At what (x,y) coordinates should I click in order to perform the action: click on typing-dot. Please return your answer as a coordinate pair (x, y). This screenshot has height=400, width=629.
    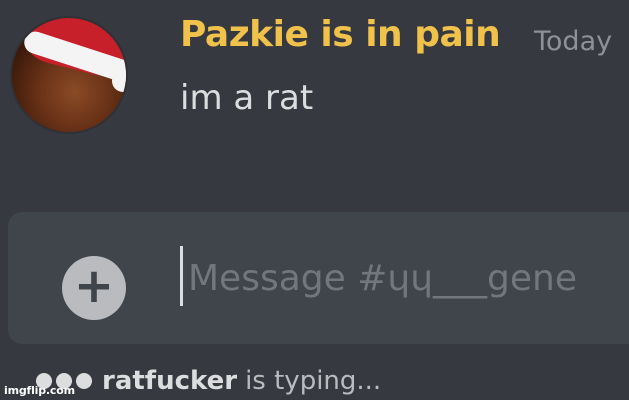
    Looking at the image, I should click on (84, 381).